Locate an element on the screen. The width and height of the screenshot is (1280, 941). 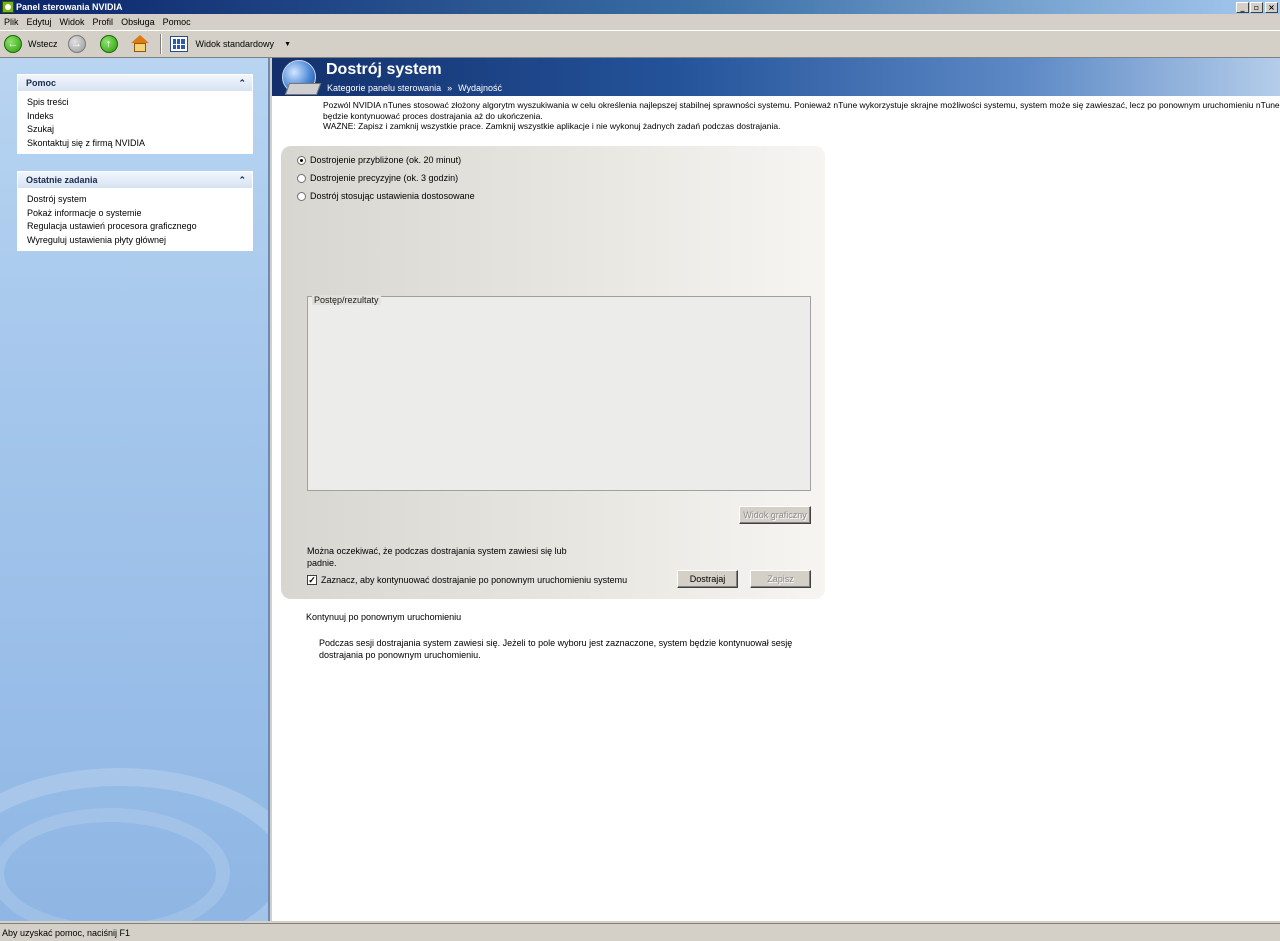
status-text: Aby uzyskać pomoc, naciśnij F1 is located at coordinates (66, 932).